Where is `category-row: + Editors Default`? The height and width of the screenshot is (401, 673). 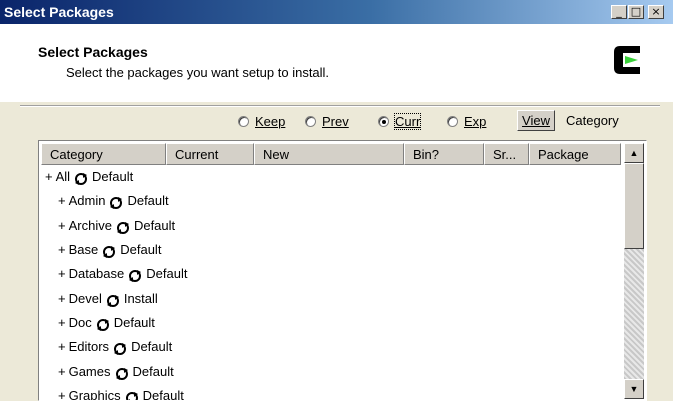 category-row: + Editors Default is located at coordinates (331, 347).